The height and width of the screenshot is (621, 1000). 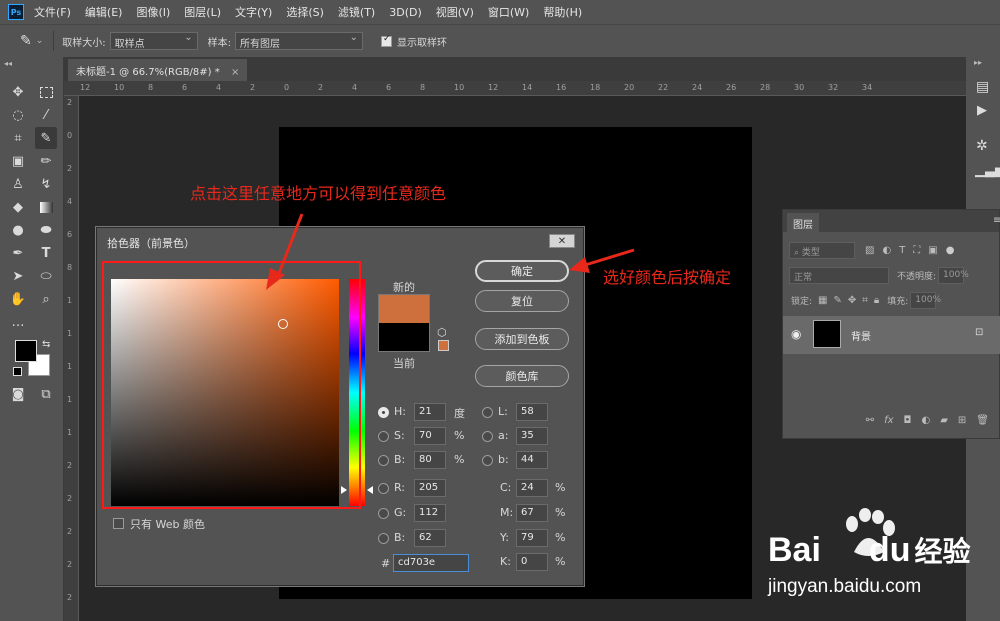 I want to click on healing-brush-tool-icon: ▣, so click(x=18, y=161).